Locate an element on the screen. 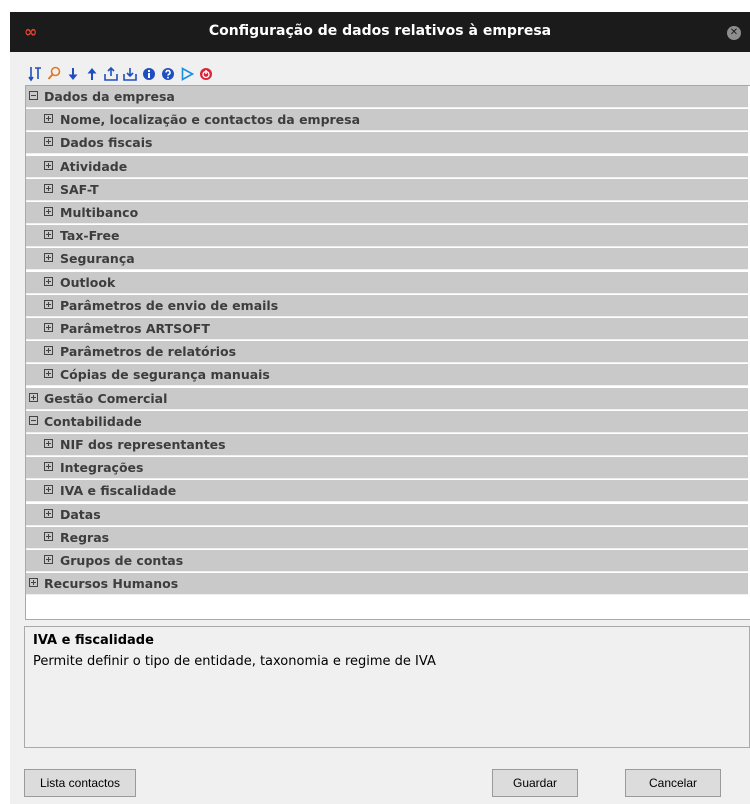 The width and height of the screenshot is (750, 804). tree-item-row: Tax-Free is located at coordinates (387, 236).